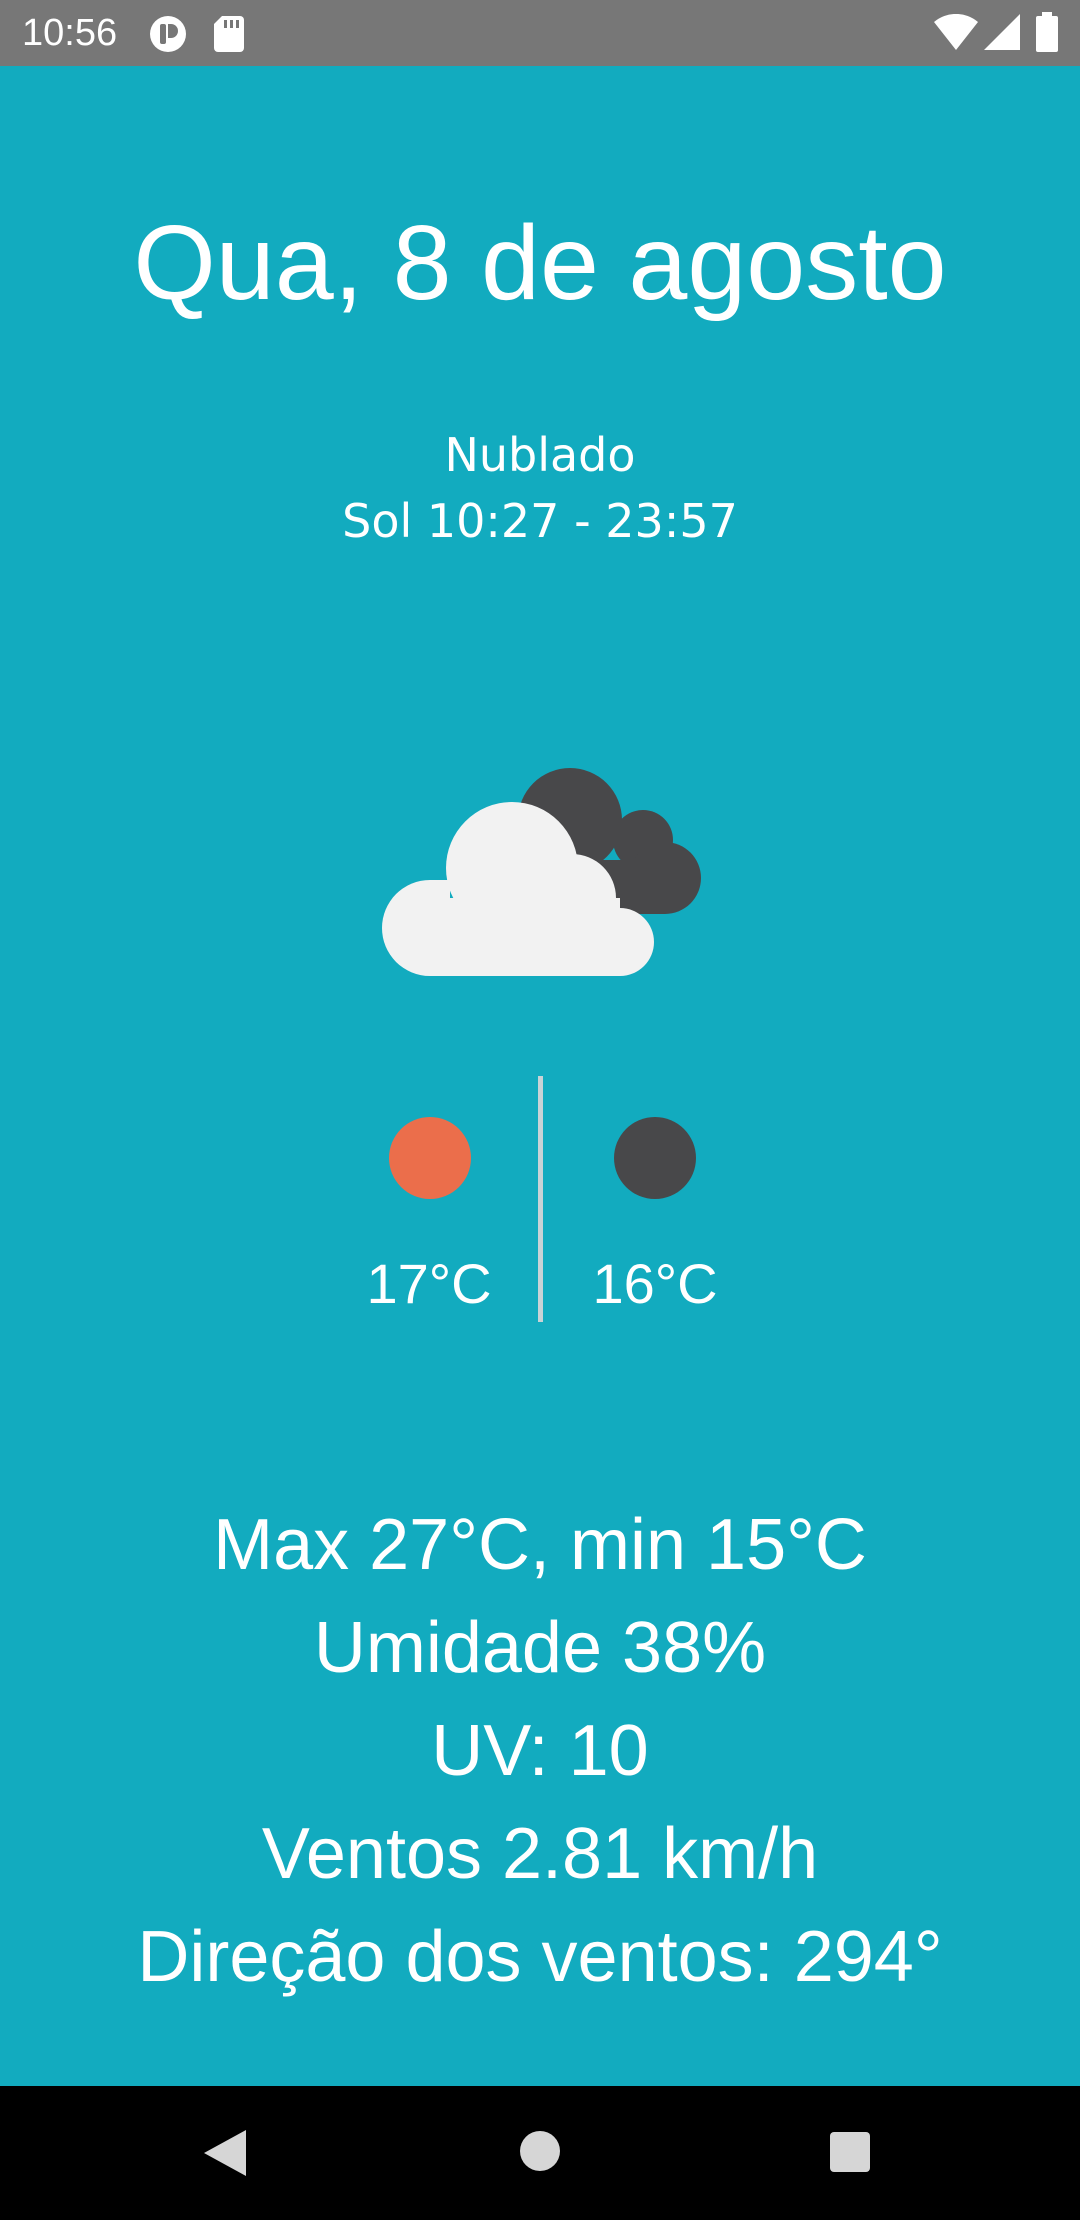 Image resolution: width=1080 pixels, height=2220 pixels. I want to click on uv-text: UV: 10, so click(540, 1751).